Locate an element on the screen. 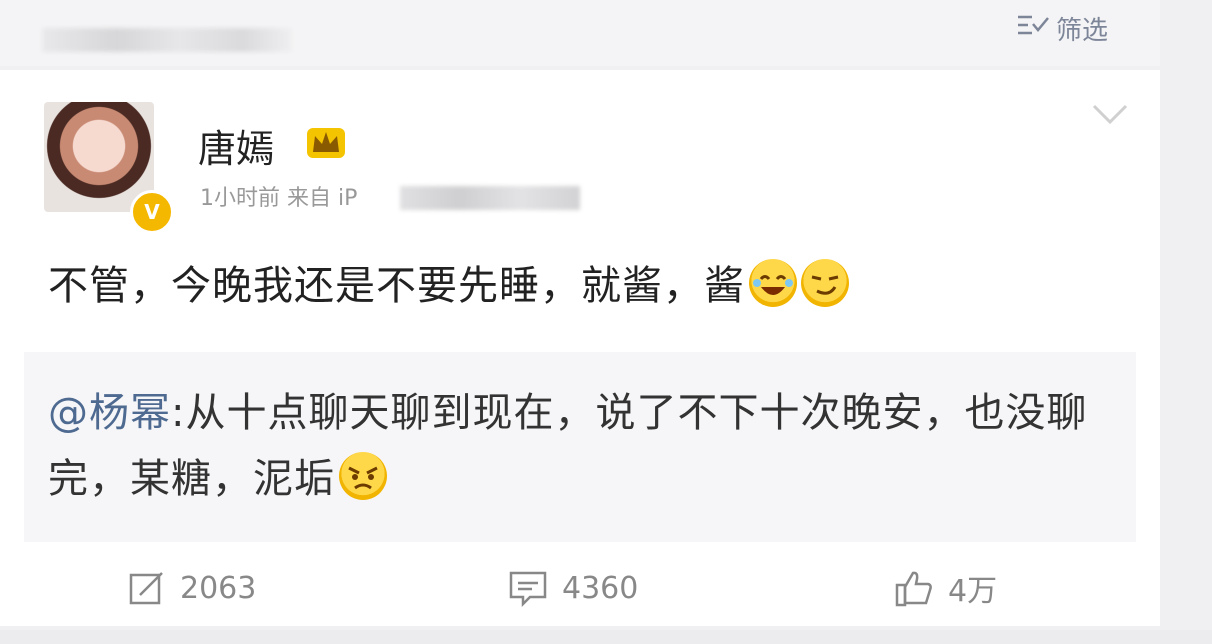 This screenshot has height=644, width=1212. repost-body: :从十点聊天聊到现在，说了不下十次晚安，也没聊完，某糖，泥垢 is located at coordinates (568, 446).